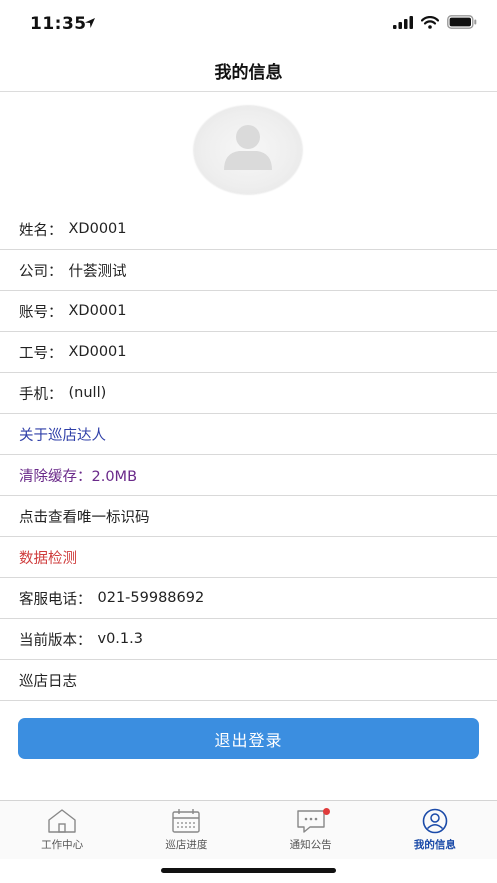 This screenshot has width=497, height=883. What do you see at coordinates (435, 821) in the screenshot?
I see `user-icon` at bounding box center [435, 821].